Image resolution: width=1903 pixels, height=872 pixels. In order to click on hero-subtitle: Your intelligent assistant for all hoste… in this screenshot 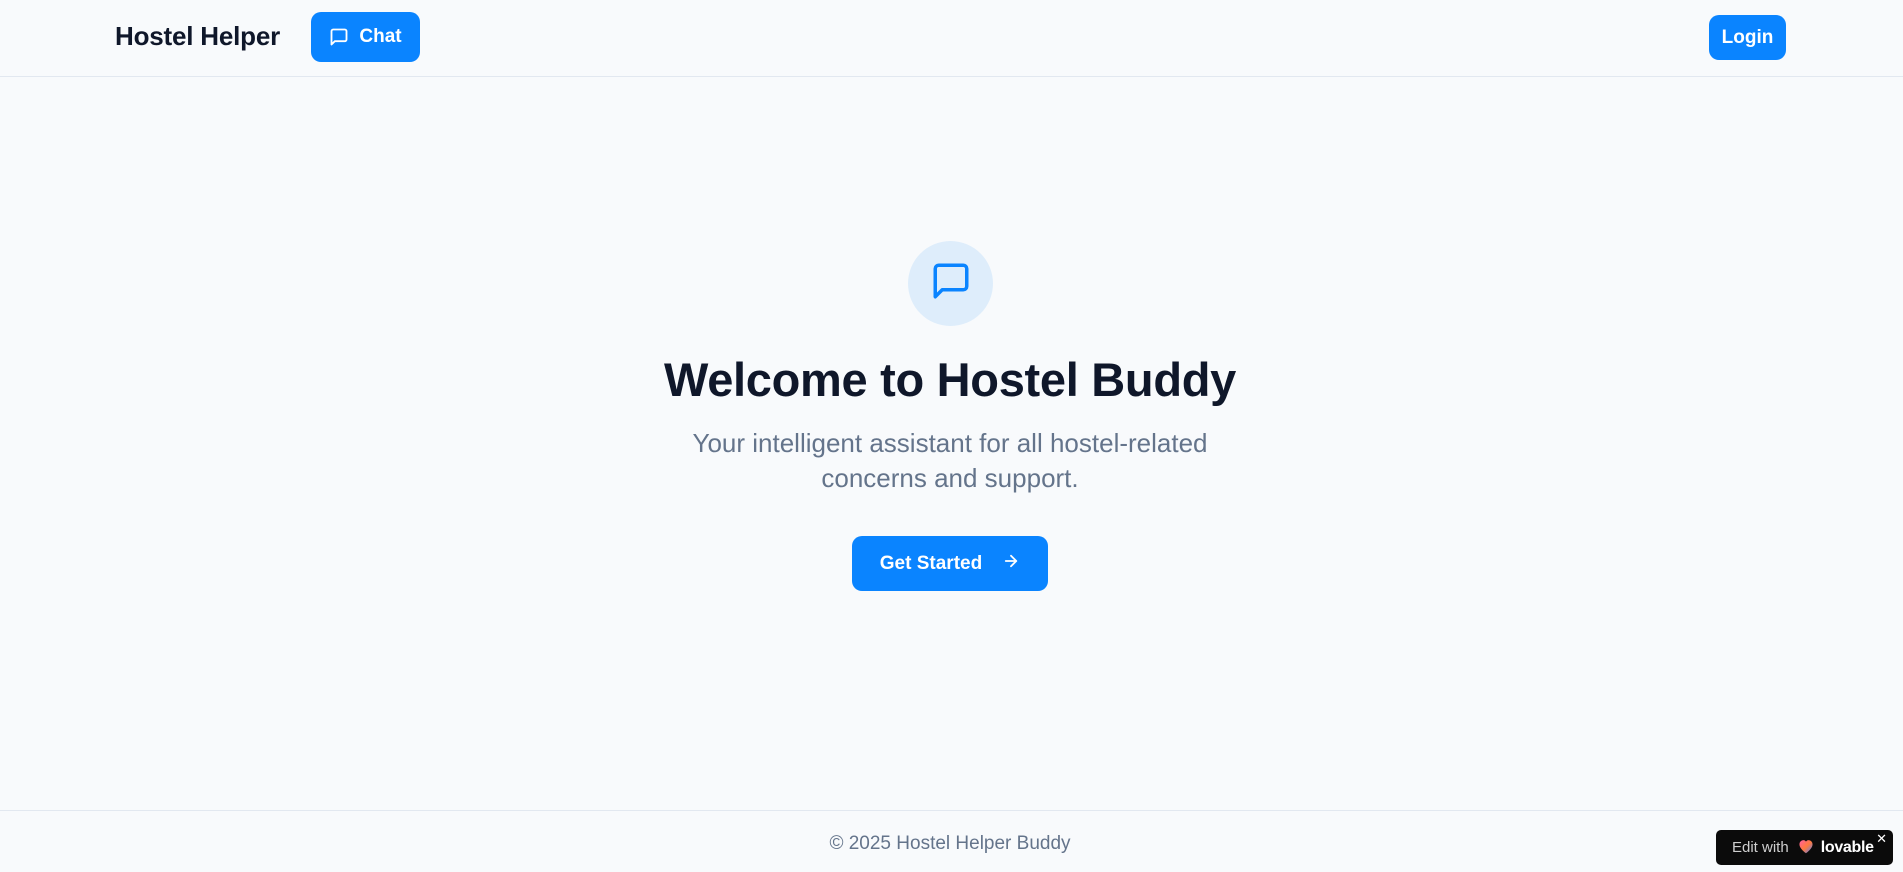, I will do `click(950, 460)`.